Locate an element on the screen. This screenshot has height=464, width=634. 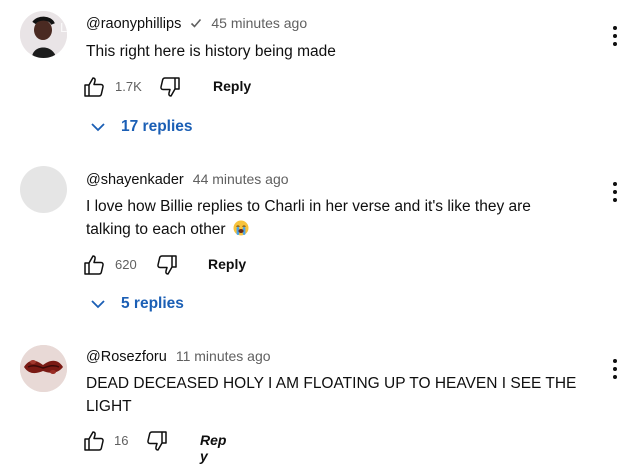
comment-header: @Rosezforu 11 minutes ago is located at coordinates (178, 356).